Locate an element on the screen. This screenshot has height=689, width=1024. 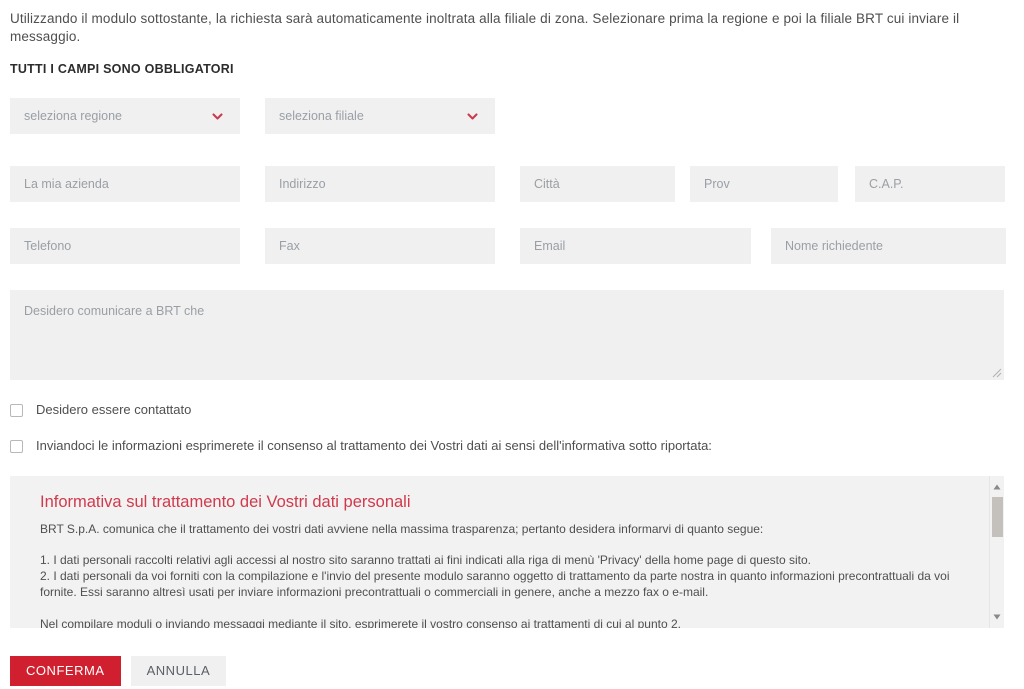
input-prov: Prov is located at coordinates (764, 184).